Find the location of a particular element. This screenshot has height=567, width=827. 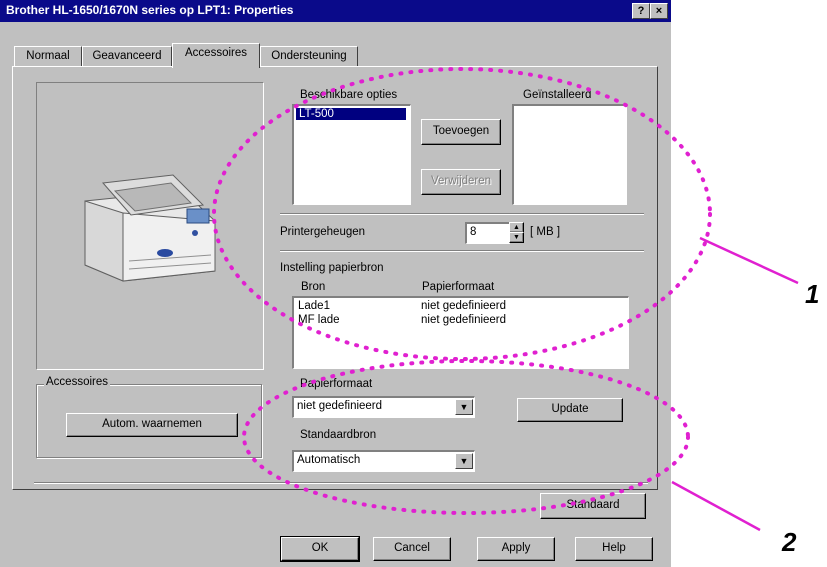

paper-format-label: Papierformaat is located at coordinates (336, 384).